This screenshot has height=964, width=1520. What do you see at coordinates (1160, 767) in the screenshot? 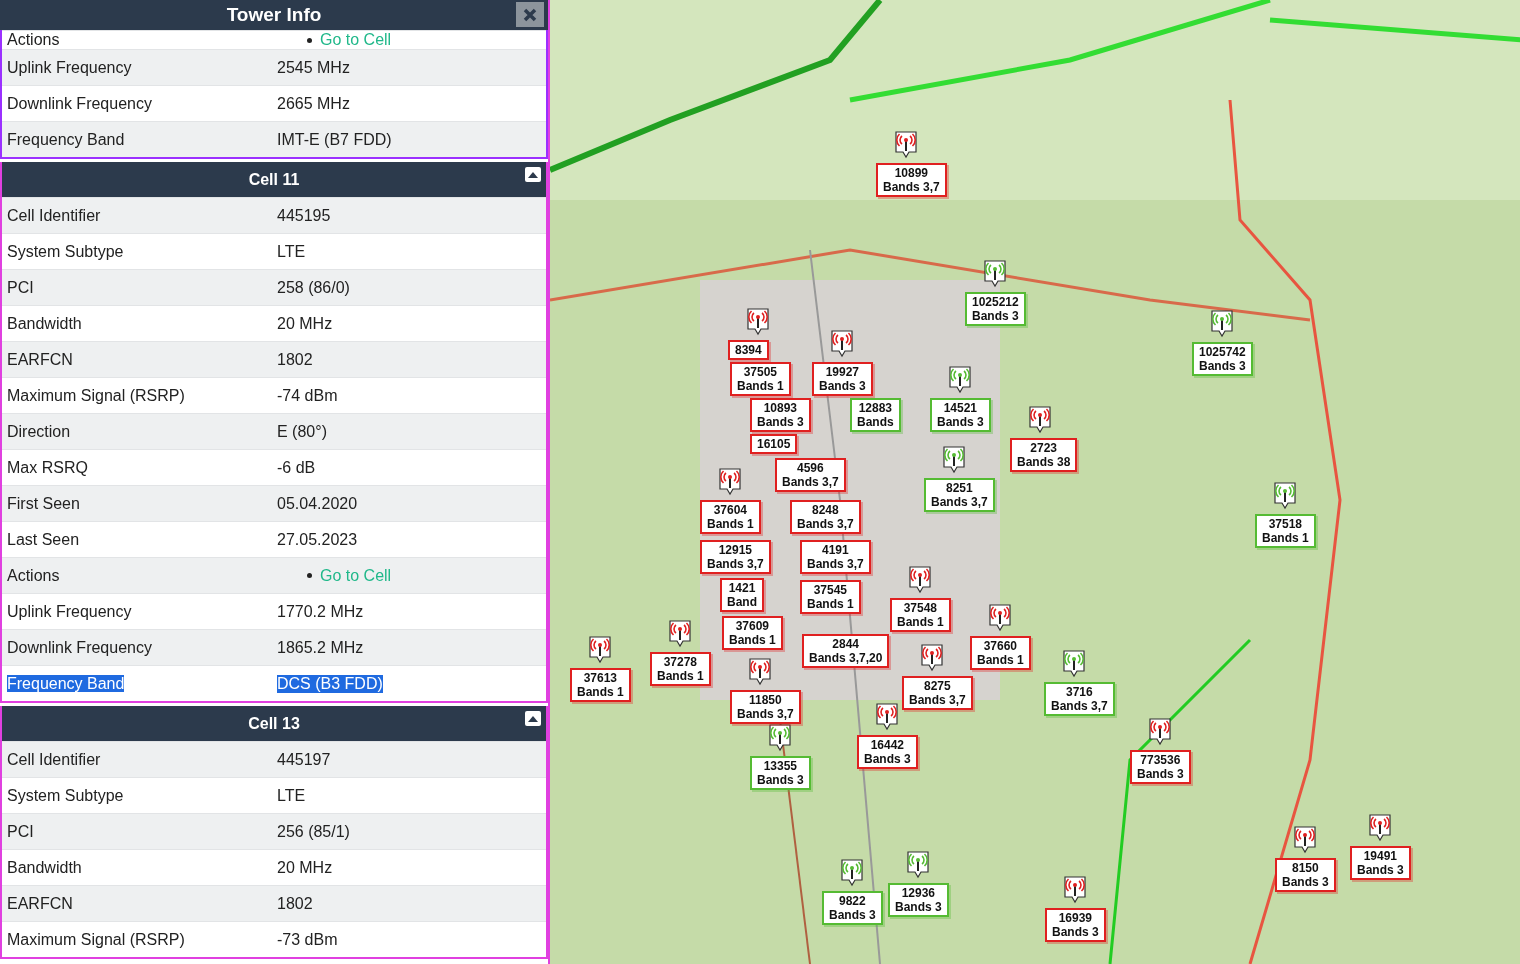
I see `tower-label: 773536 Bands 3` at bounding box center [1160, 767].